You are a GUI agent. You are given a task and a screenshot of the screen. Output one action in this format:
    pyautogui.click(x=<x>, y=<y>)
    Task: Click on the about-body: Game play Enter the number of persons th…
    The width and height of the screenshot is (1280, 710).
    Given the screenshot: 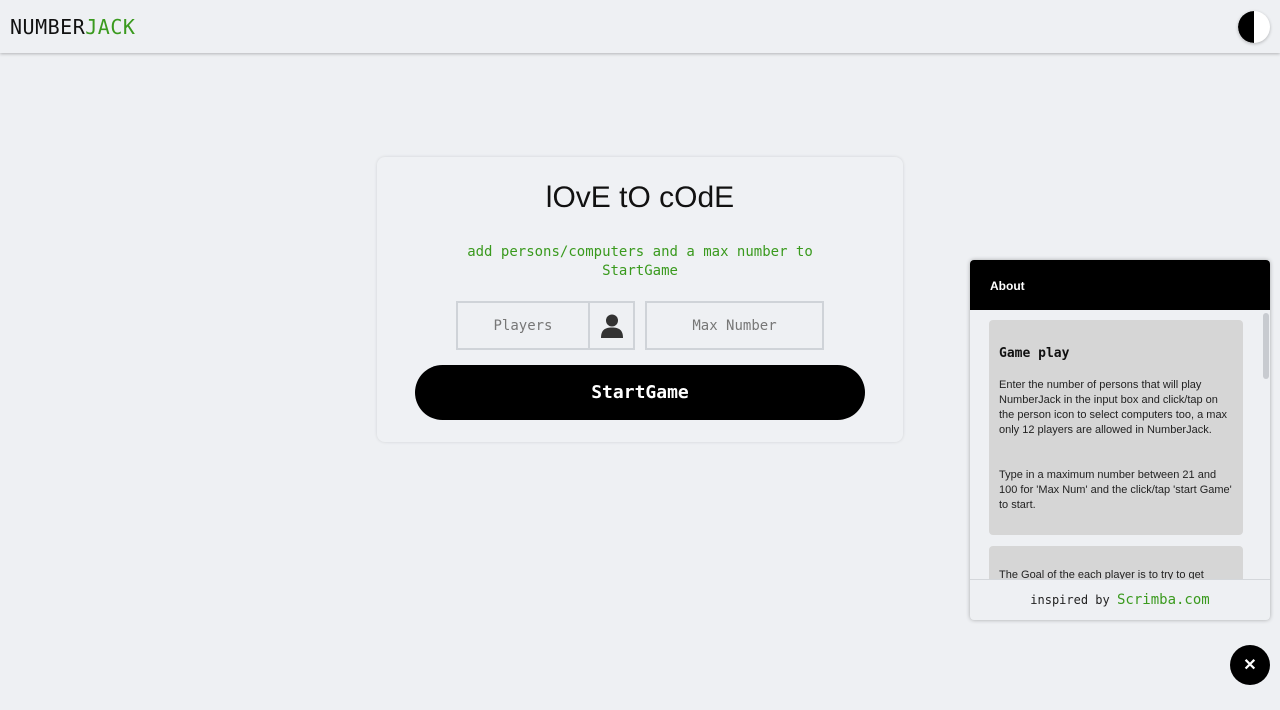 What is the action you would take?
    pyautogui.click(x=1120, y=444)
    